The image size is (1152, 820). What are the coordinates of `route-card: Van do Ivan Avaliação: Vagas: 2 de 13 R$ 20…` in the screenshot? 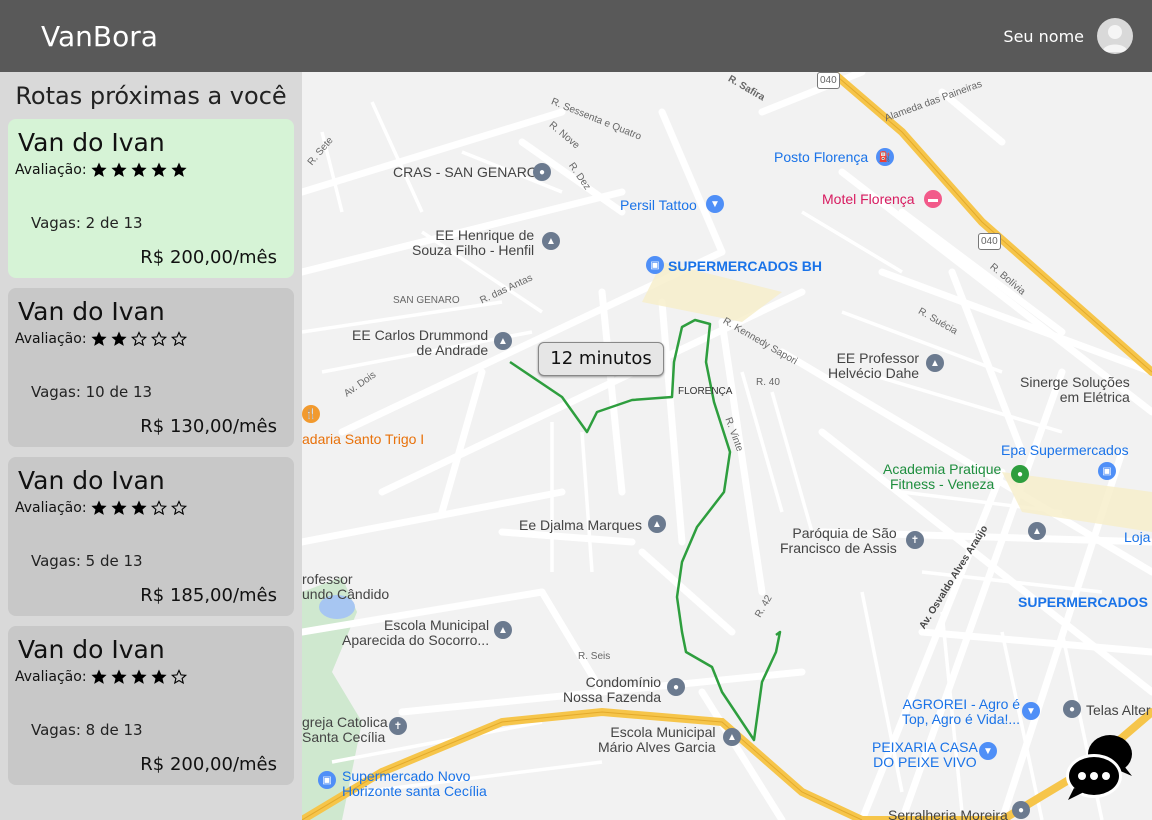 It's located at (151, 198).